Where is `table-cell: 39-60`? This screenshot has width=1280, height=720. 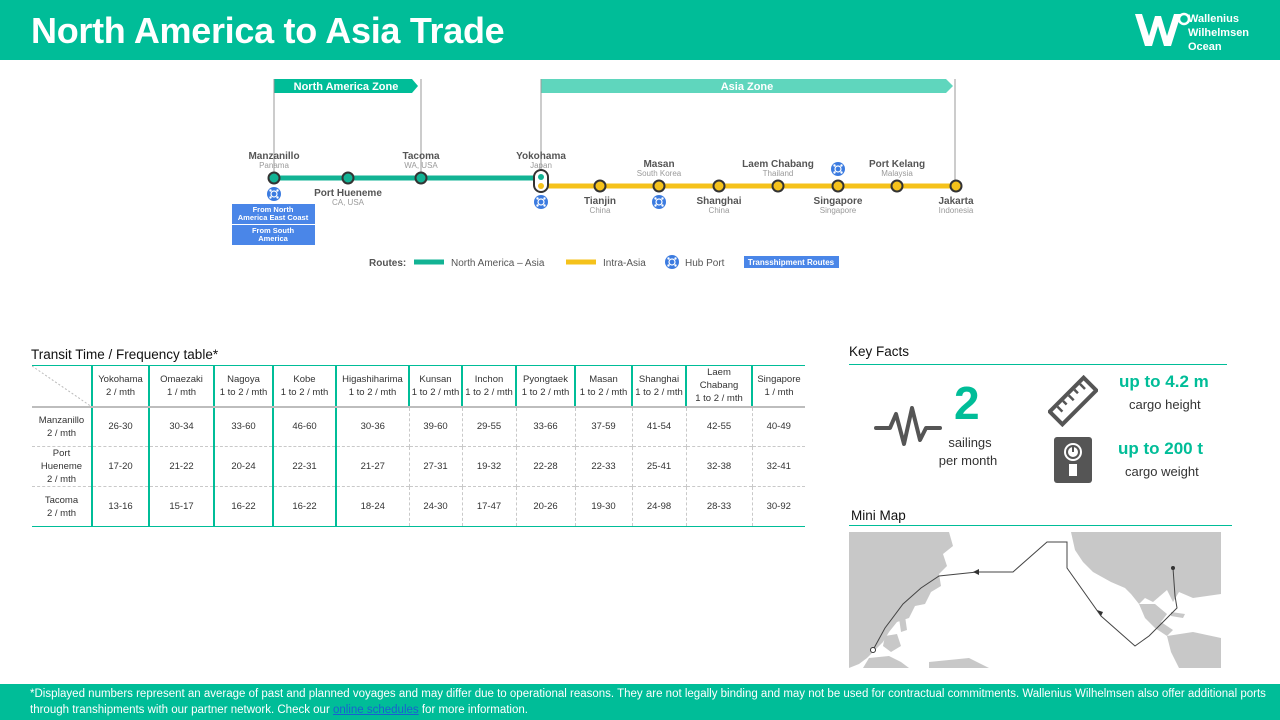 table-cell: 39-60 is located at coordinates (435, 426).